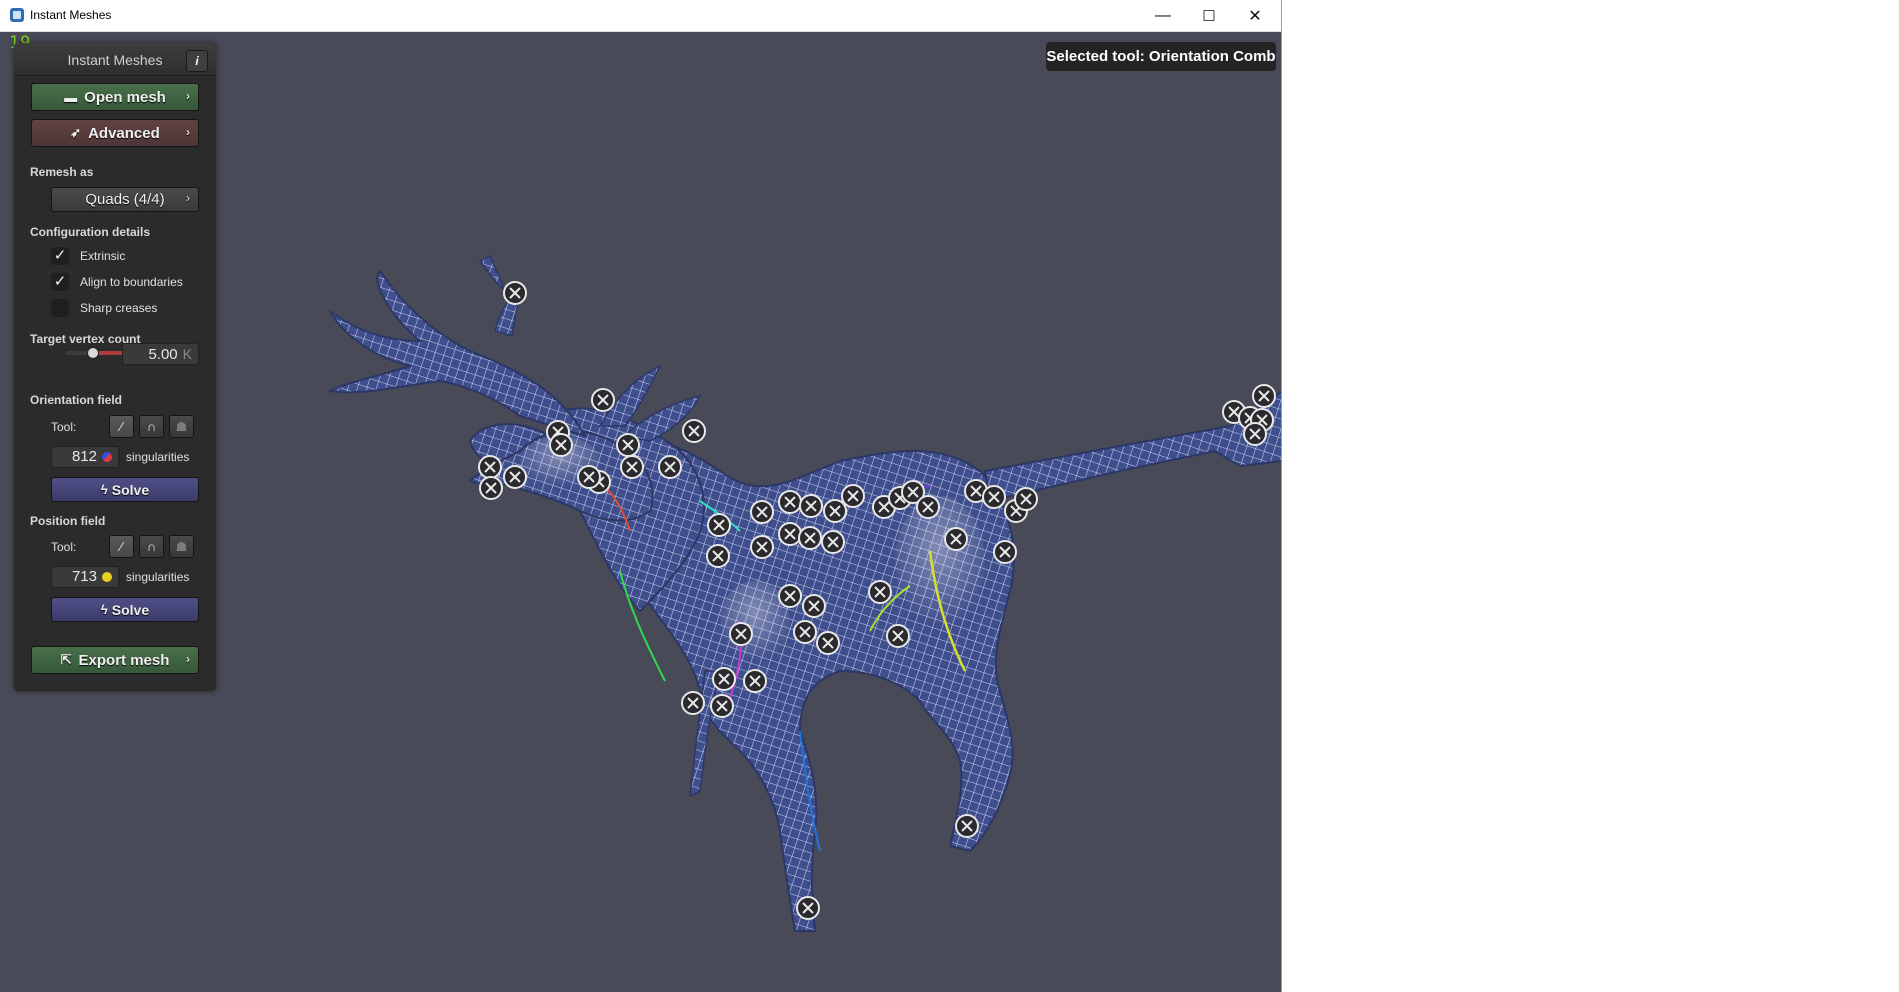 Image resolution: width=1899 pixels, height=992 pixels. I want to click on orientation-solve-button: ϟ Solve, so click(125, 489).